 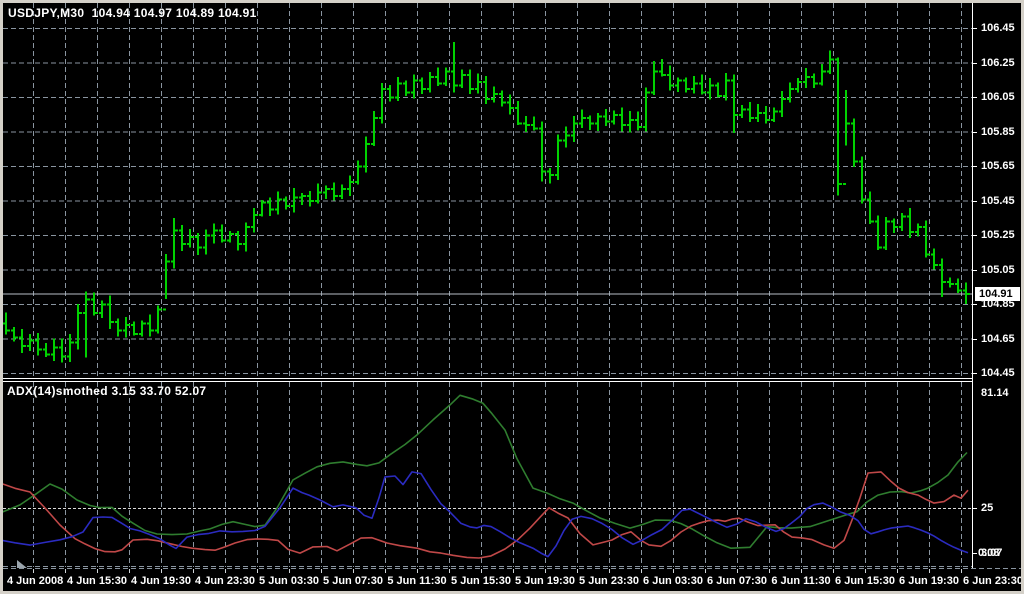 What do you see at coordinates (673, 581) in the screenshot?
I see `time-axis-label: 6 Jun 03:30` at bounding box center [673, 581].